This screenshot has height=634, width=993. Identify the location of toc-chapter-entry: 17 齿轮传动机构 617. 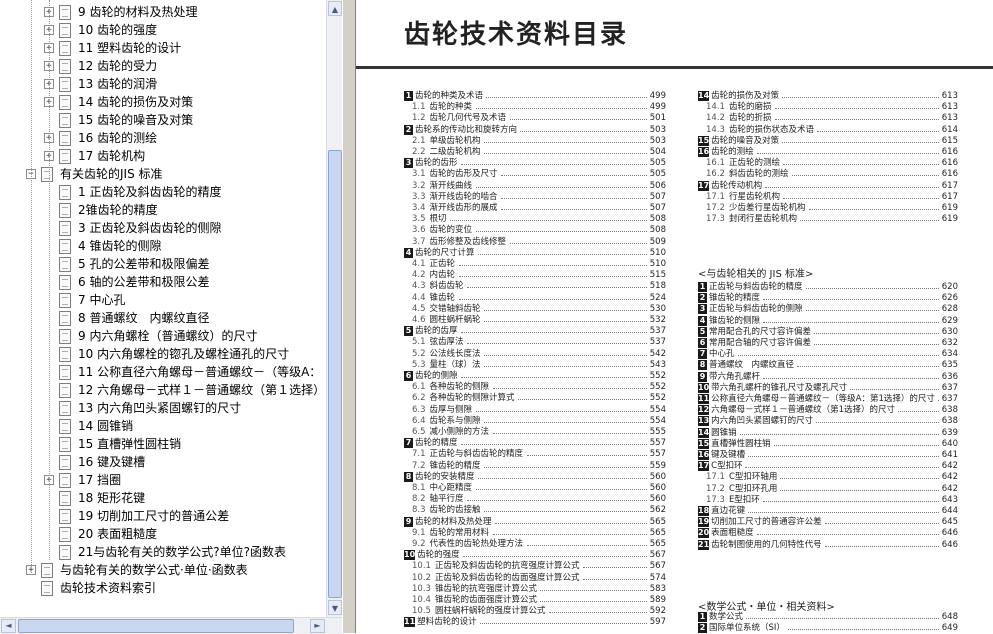
(828, 186).